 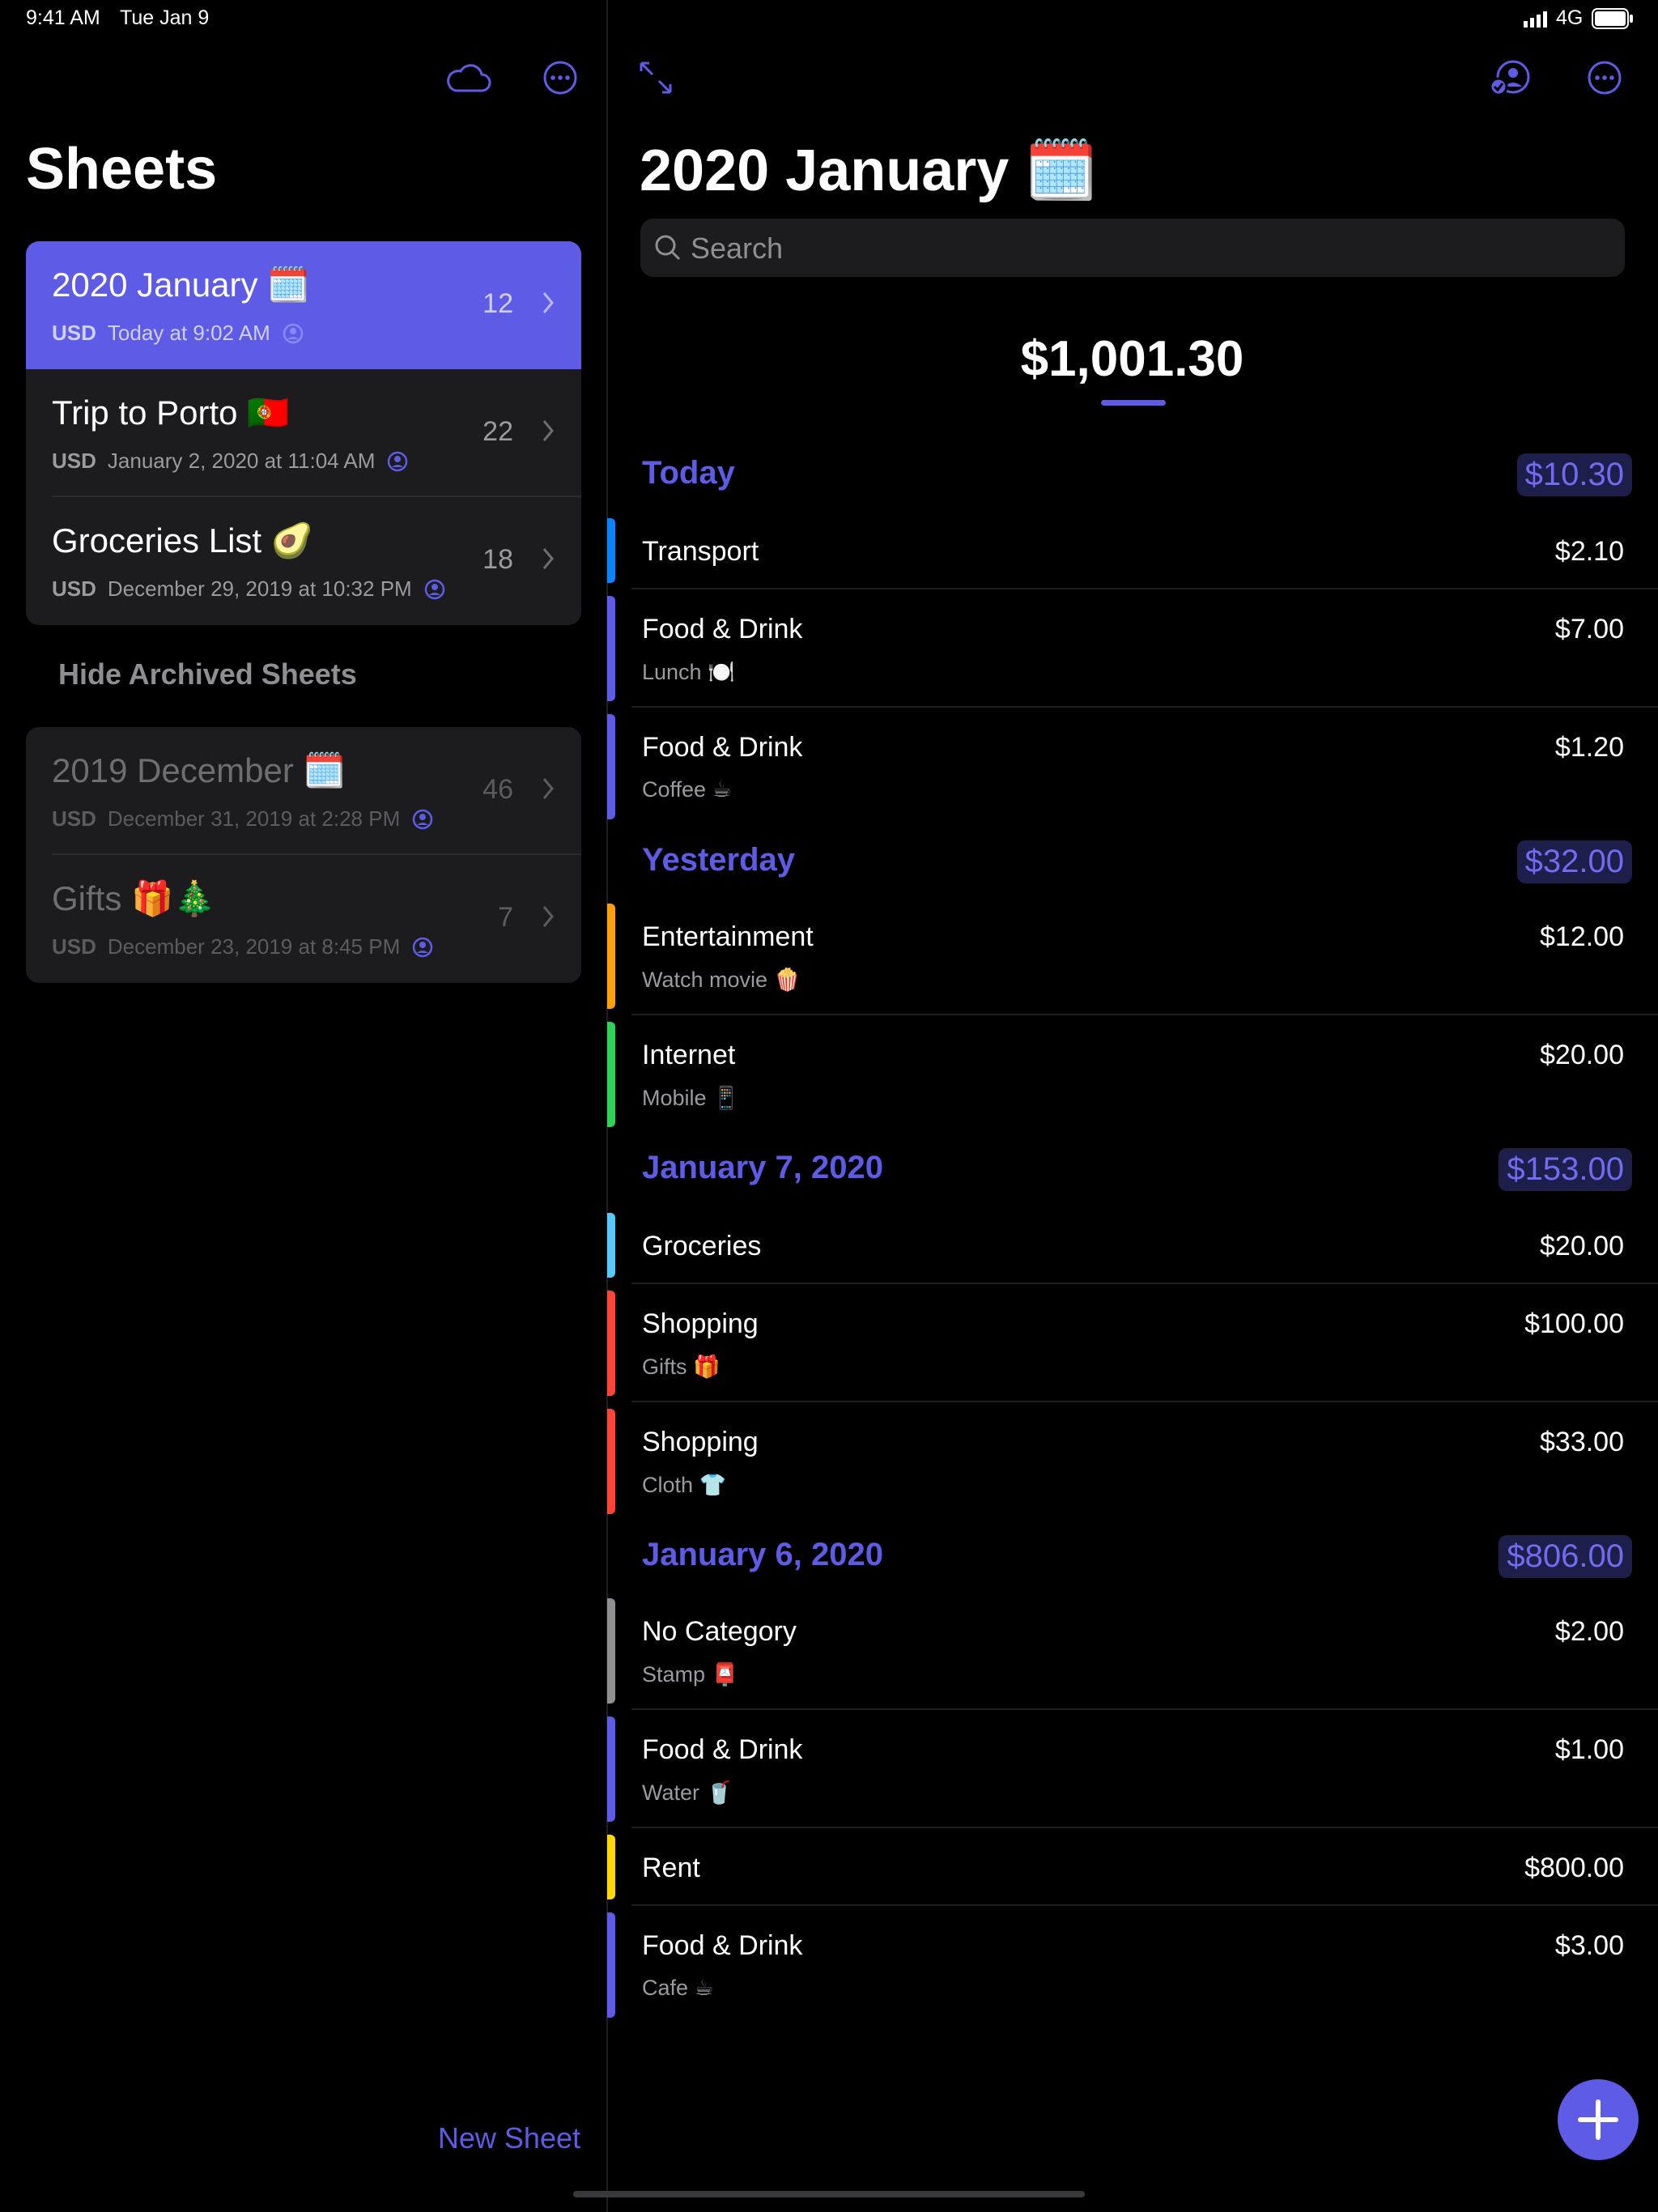 What do you see at coordinates (1589, 1632) in the screenshot?
I see `expense-amount: $2.00` at bounding box center [1589, 1632].